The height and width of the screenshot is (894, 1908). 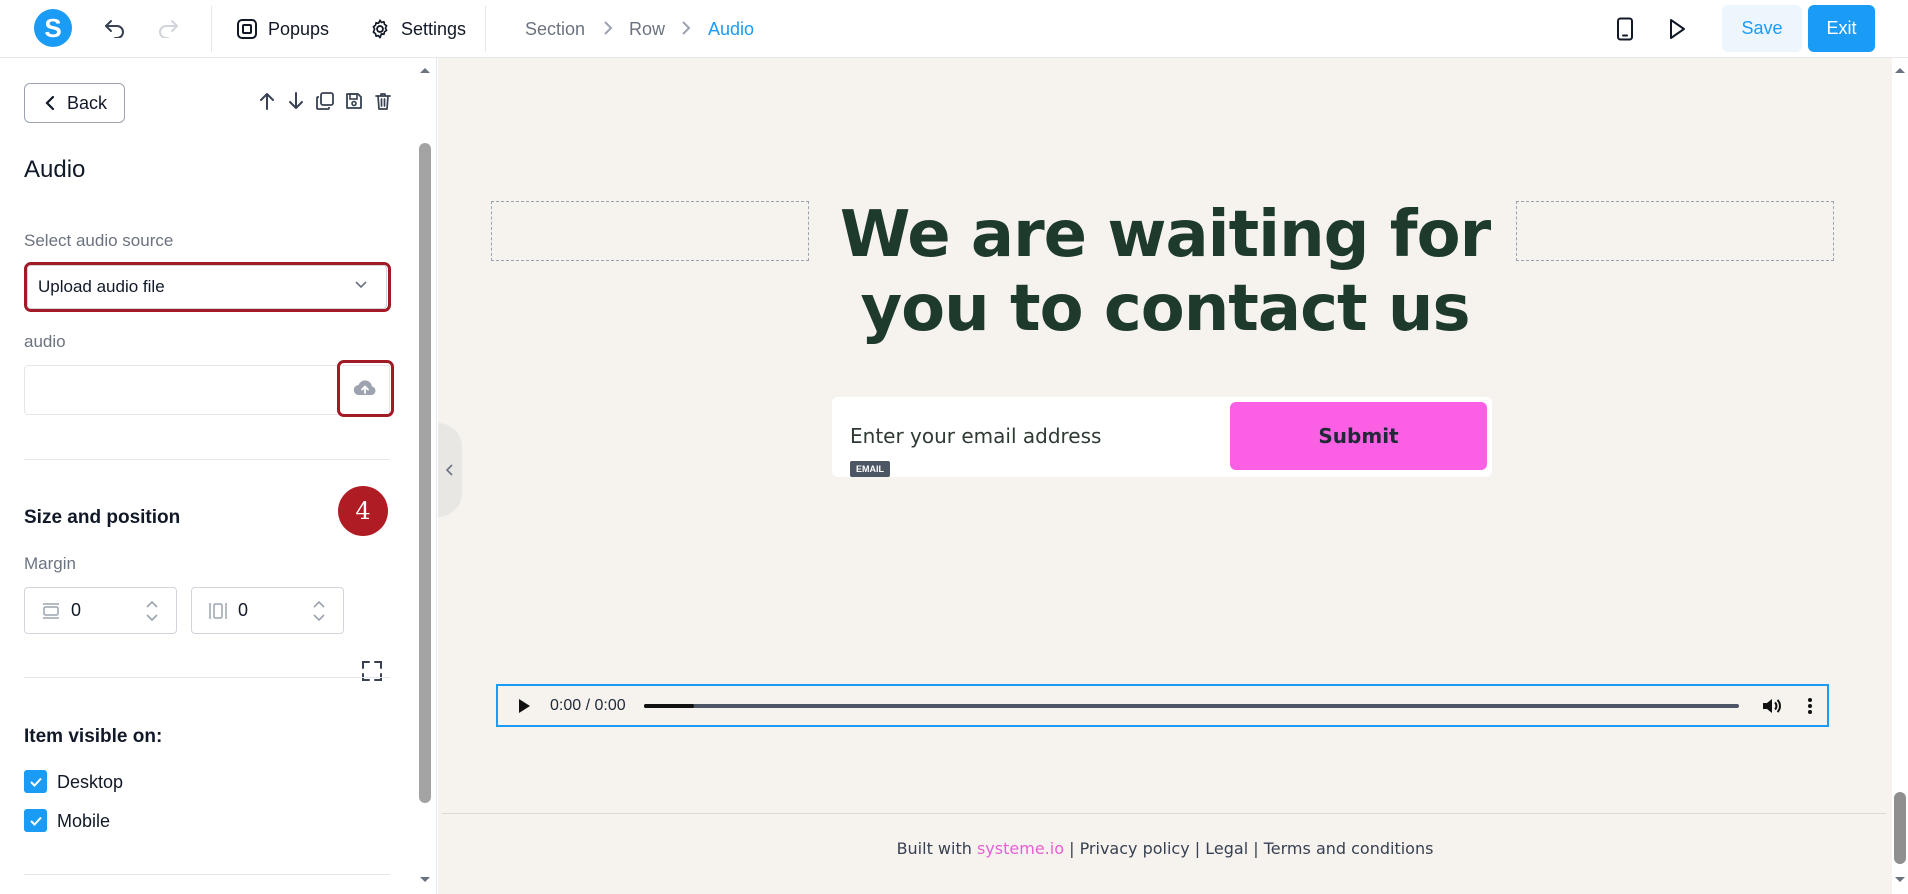 I want to click on margin-horizontal-value: 0, so click(x=243, y=610).